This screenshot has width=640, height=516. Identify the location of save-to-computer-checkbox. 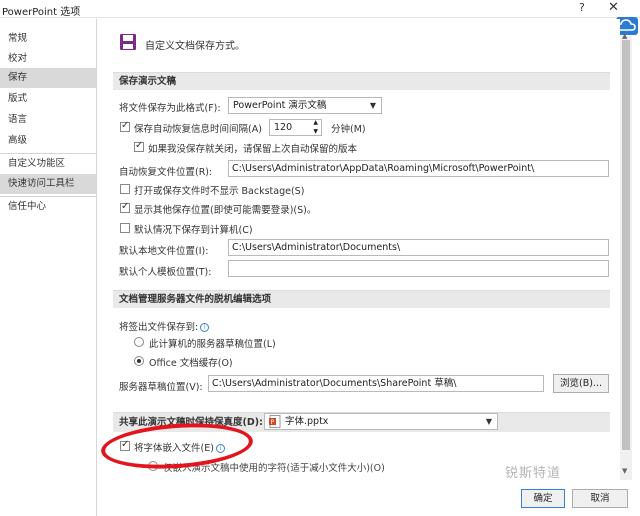
(125, 228).